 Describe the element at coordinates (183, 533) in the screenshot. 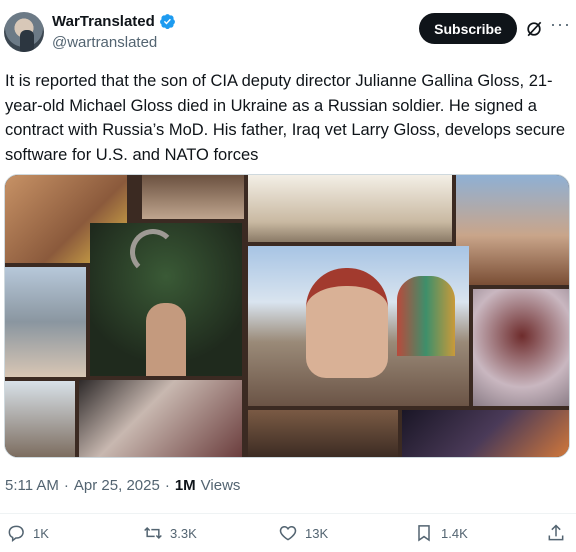

I see `repost-count: 3.3K` at that location.